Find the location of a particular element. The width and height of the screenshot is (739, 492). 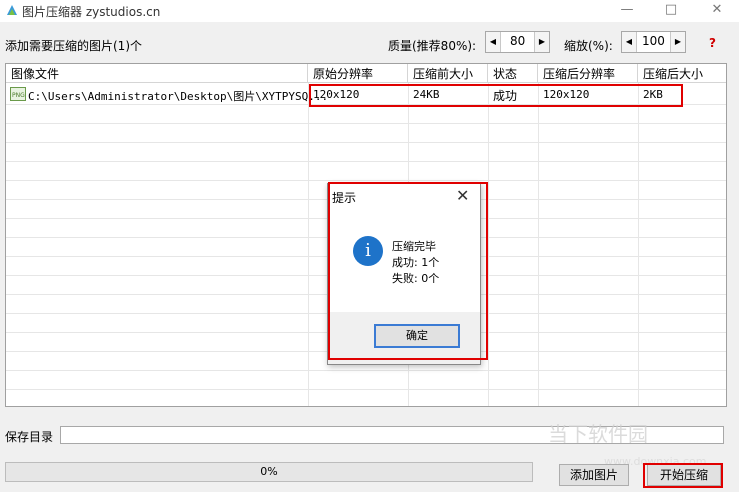

column-header-orig-res: 原始分辨率 is located at coordinates (358, 73).